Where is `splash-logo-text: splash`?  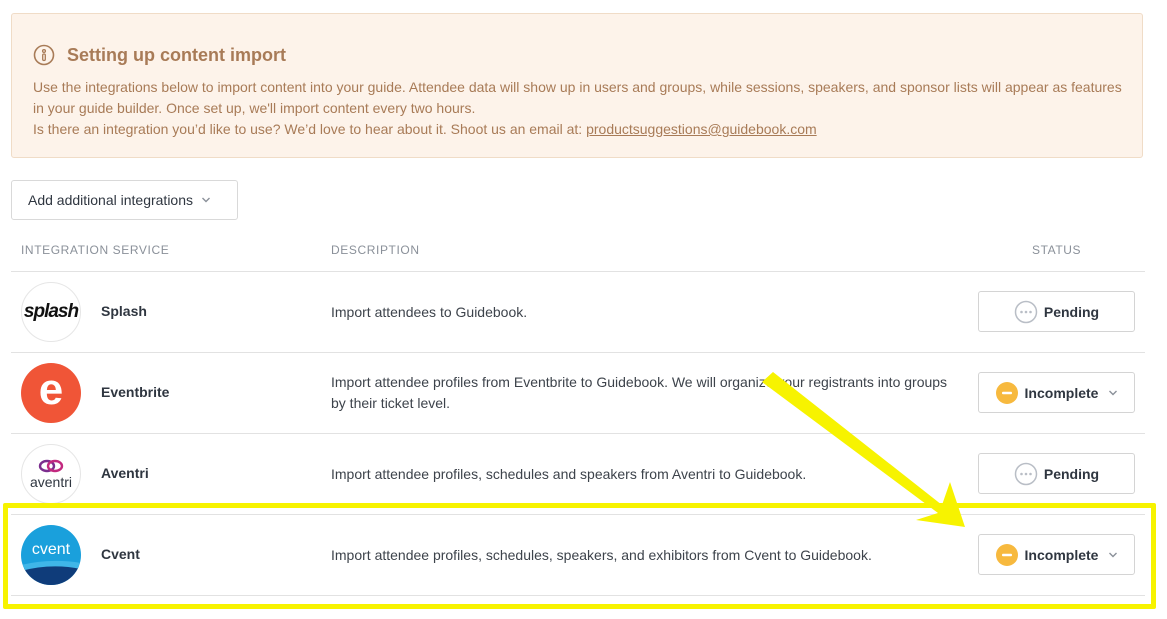 splash-logo-text: splash is located at coordinates (51, 311).